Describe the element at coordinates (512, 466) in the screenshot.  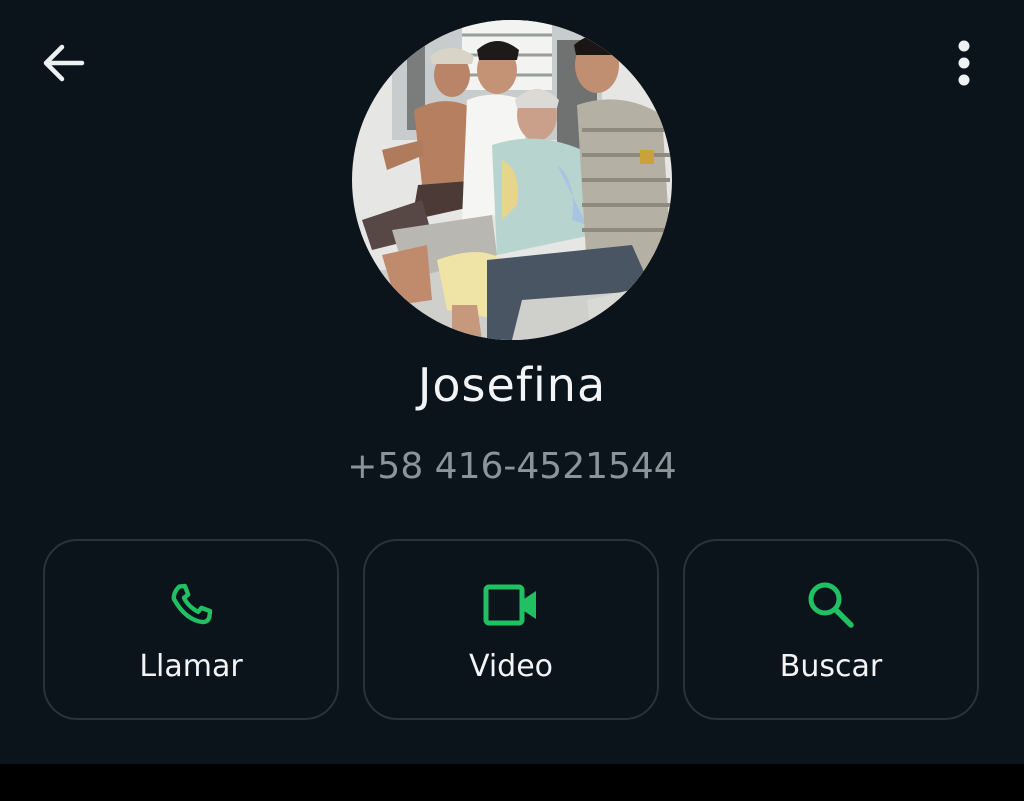
I see `contact-phone-number: +58 416-4521544` at that location.